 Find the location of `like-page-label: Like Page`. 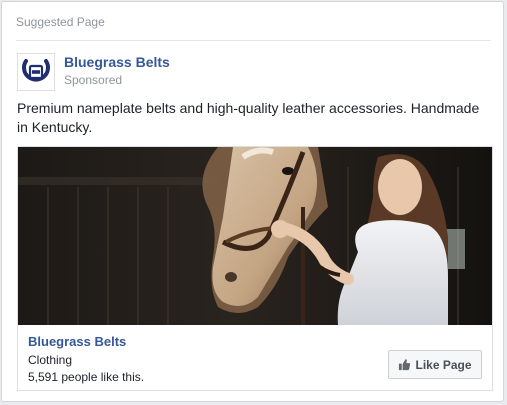

like-page-label: Like Page is located at coordinates (443, 364).